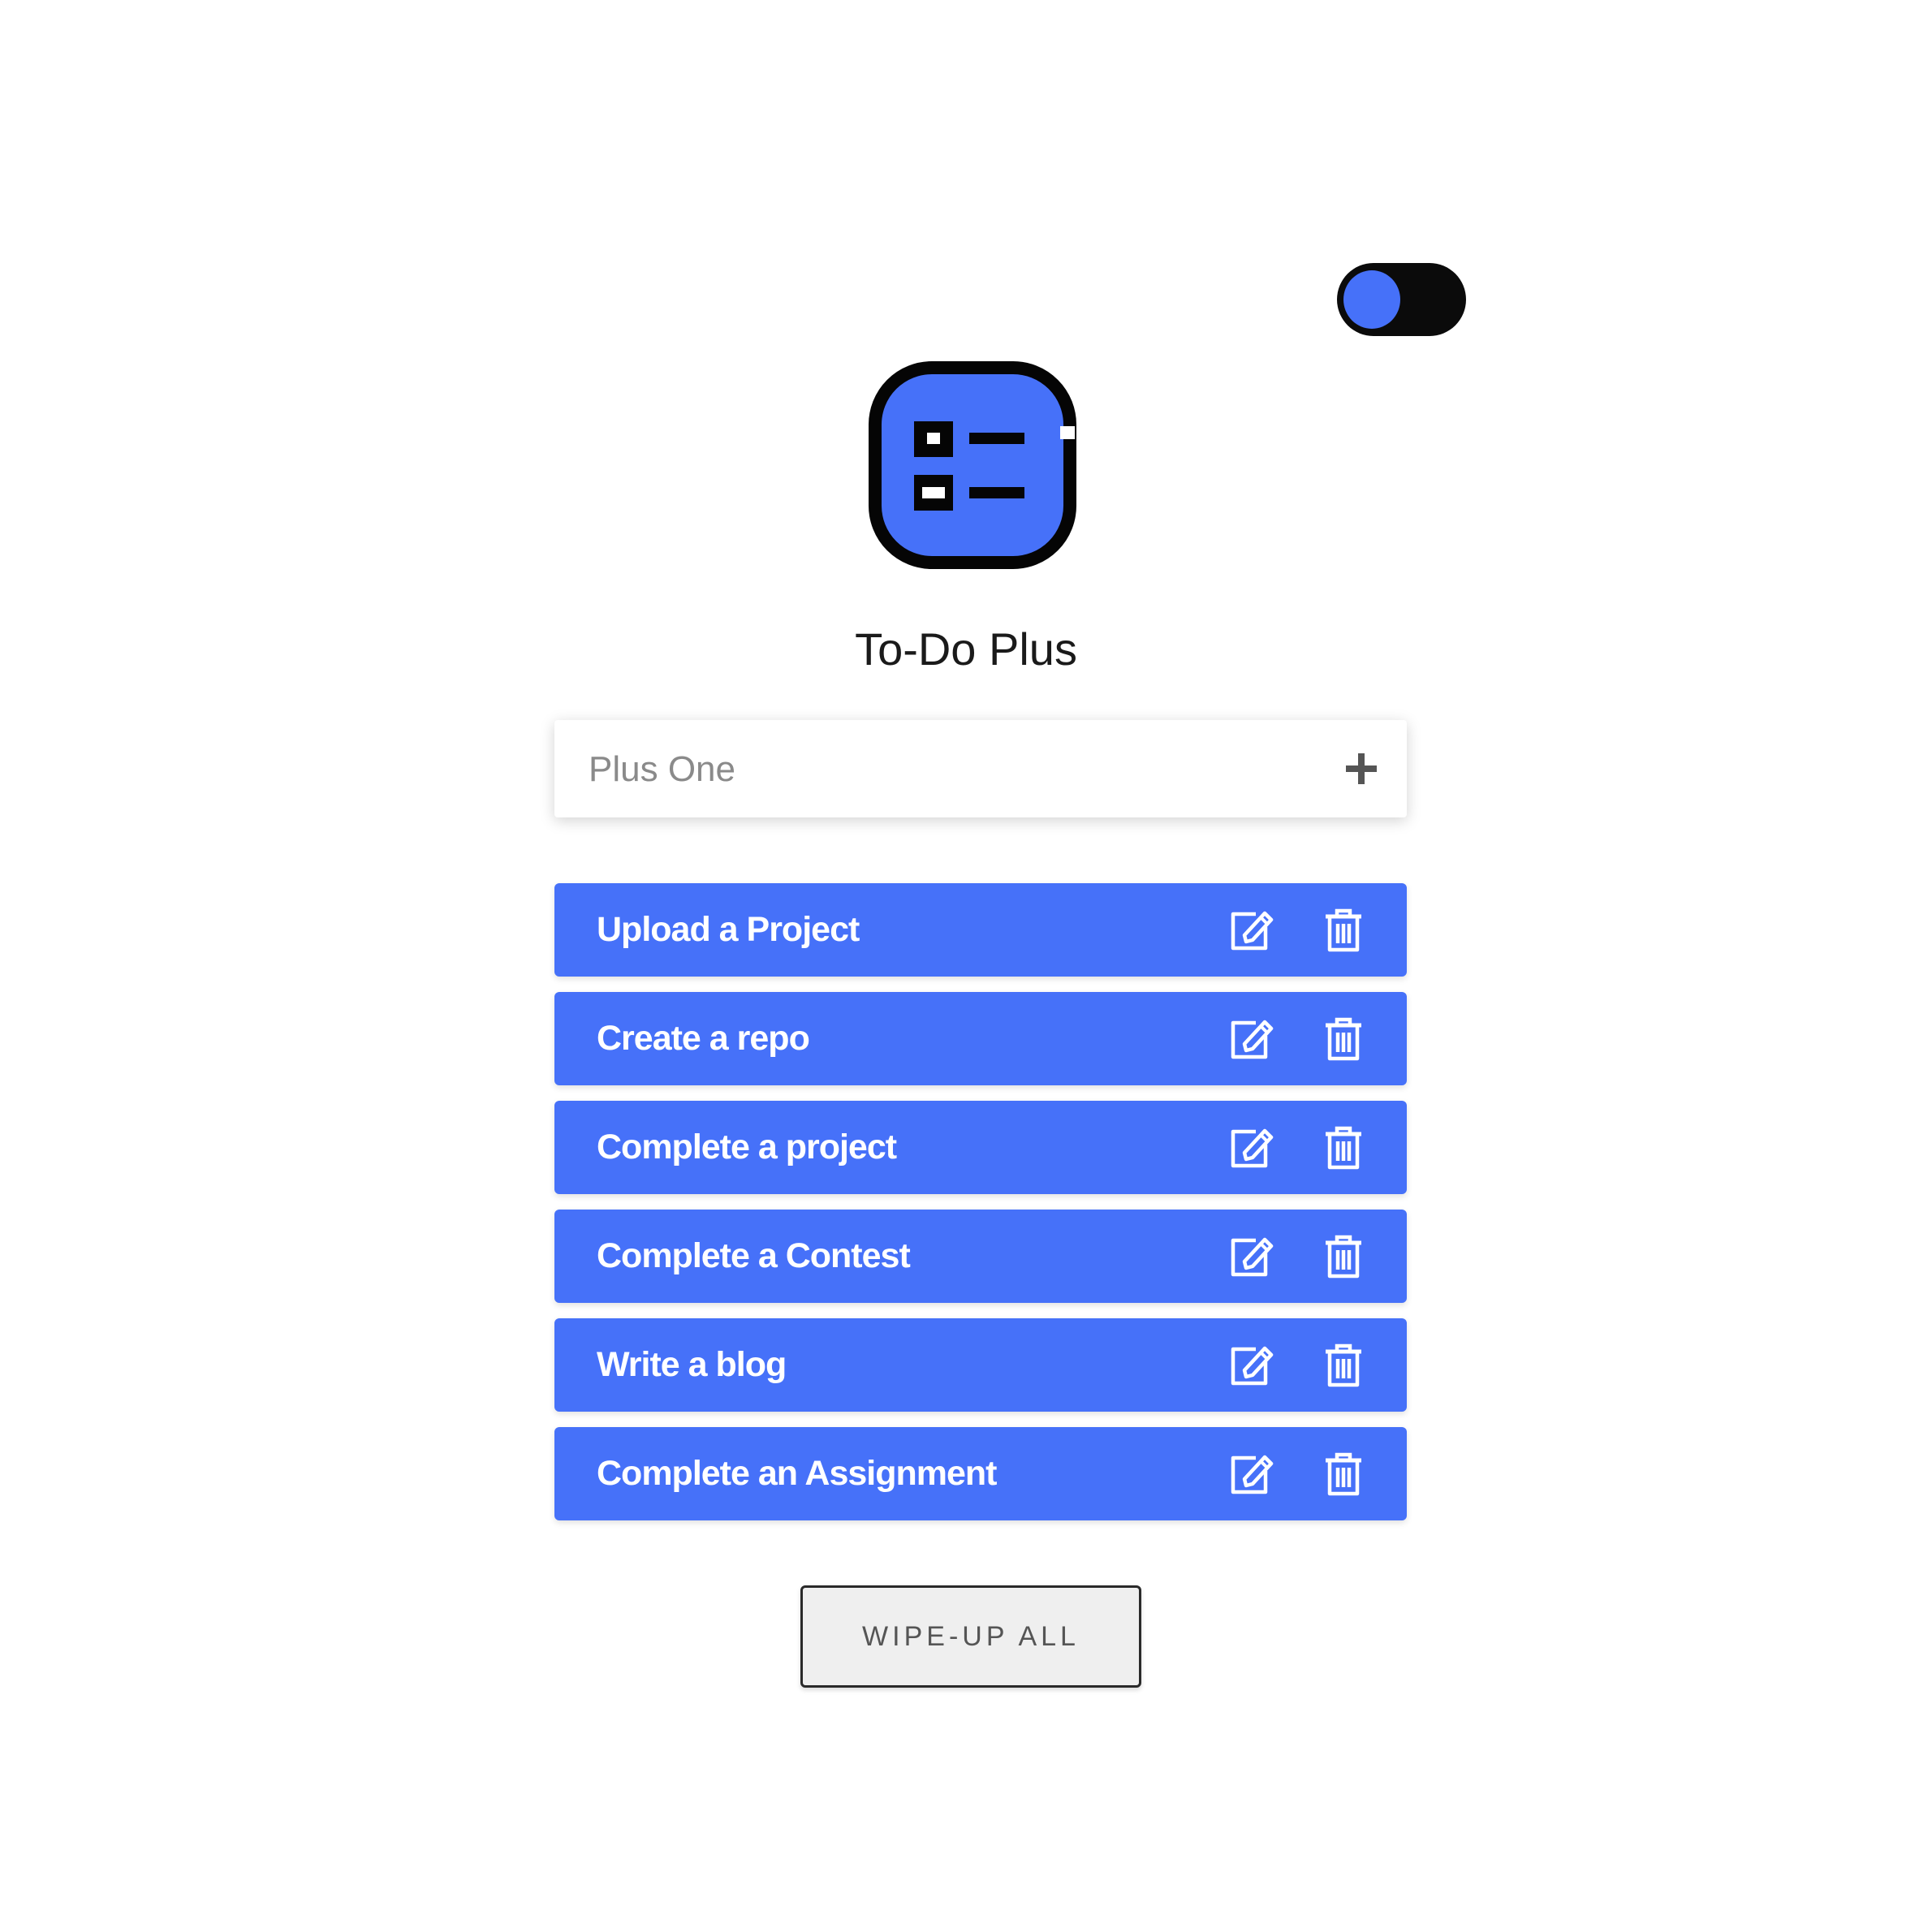 Image resolution: width=1932 pixels, height=1932 pixels. I want to click on task-item: Complete an Assignment, so click(980, 1473).